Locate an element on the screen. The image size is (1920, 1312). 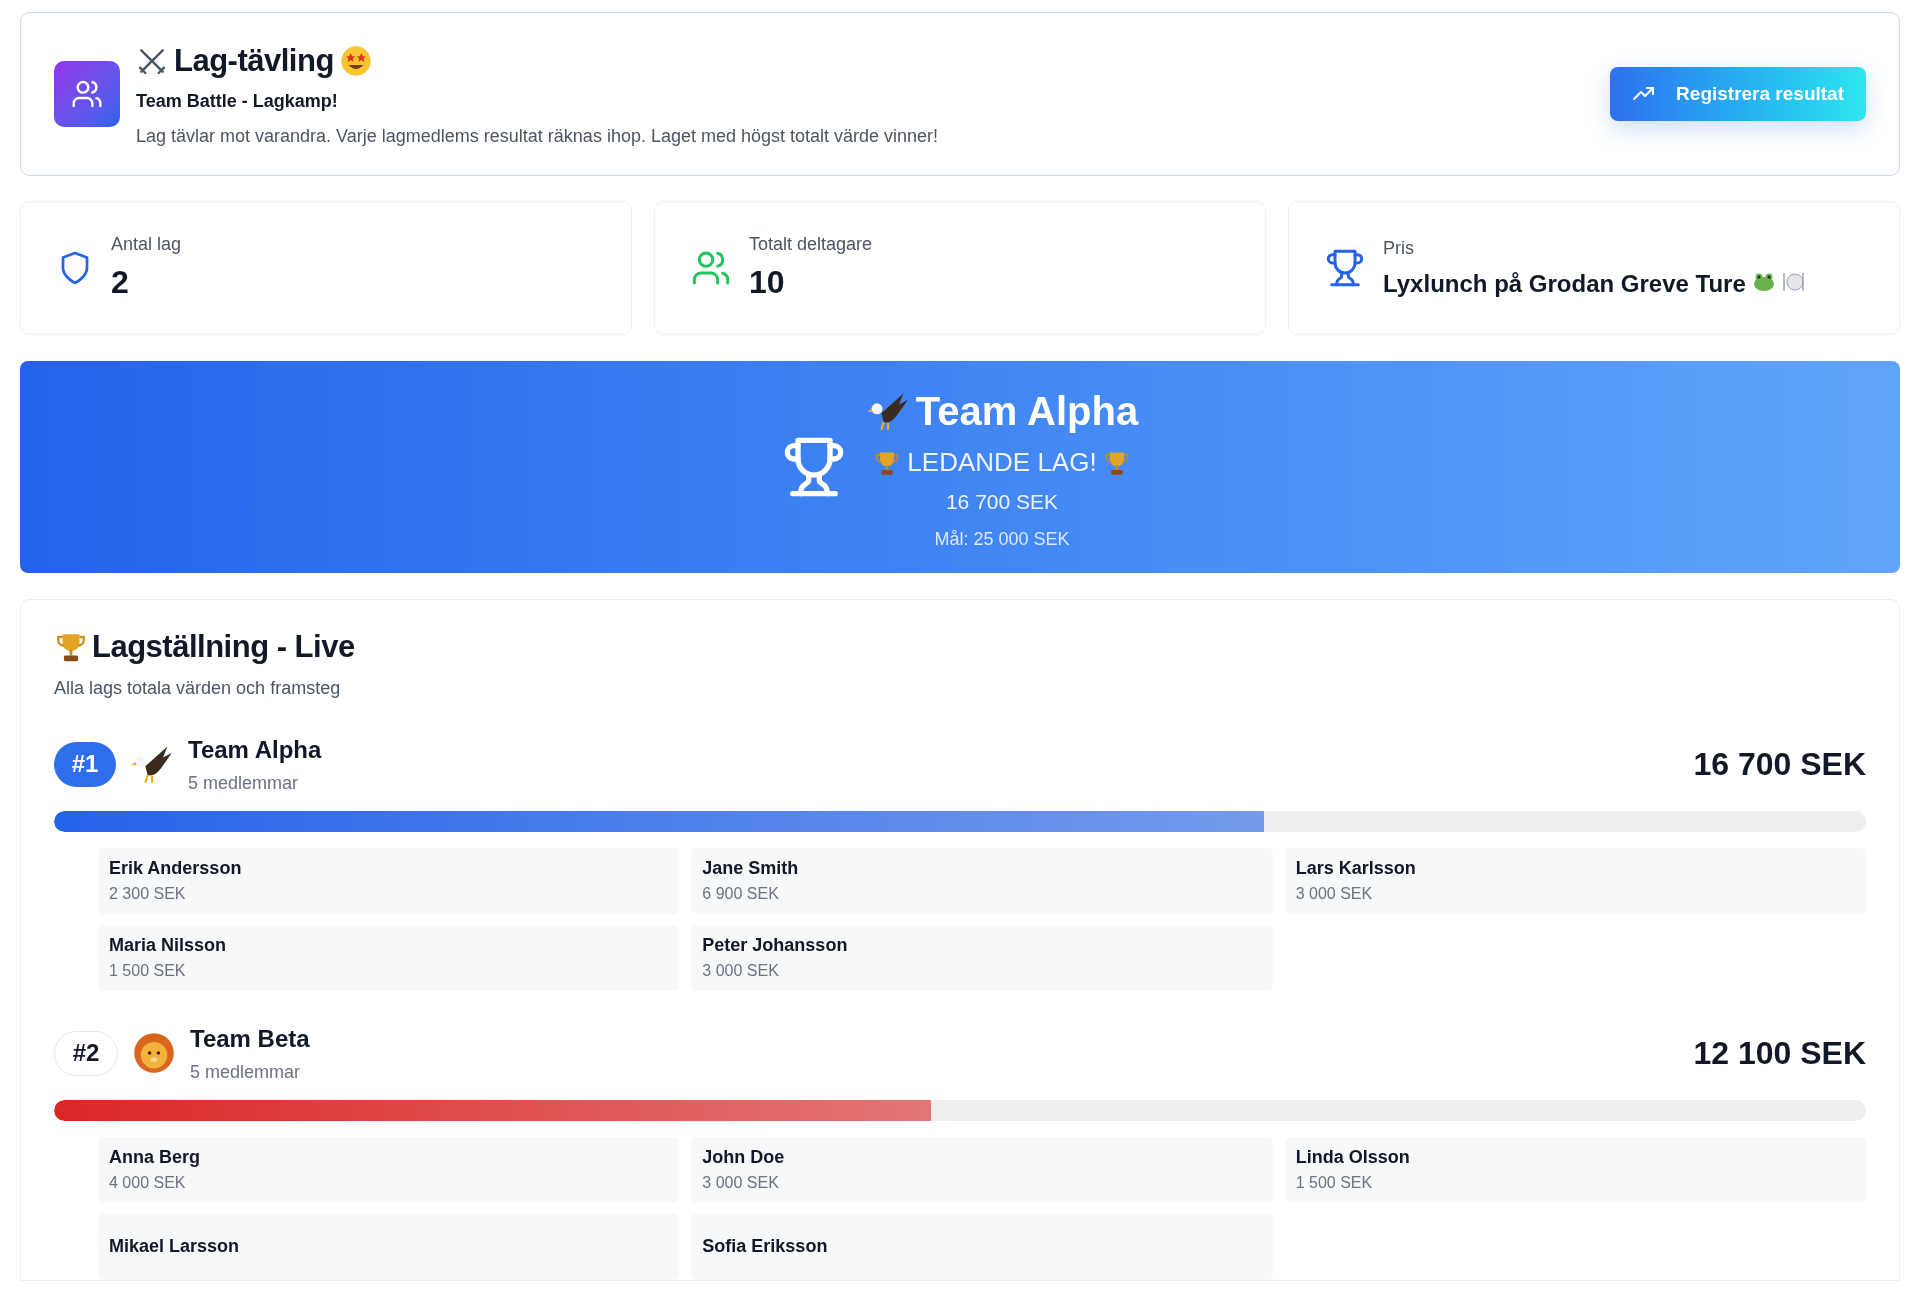
leader-total: 16 700 SEK is located at coordinates (1002, 502).